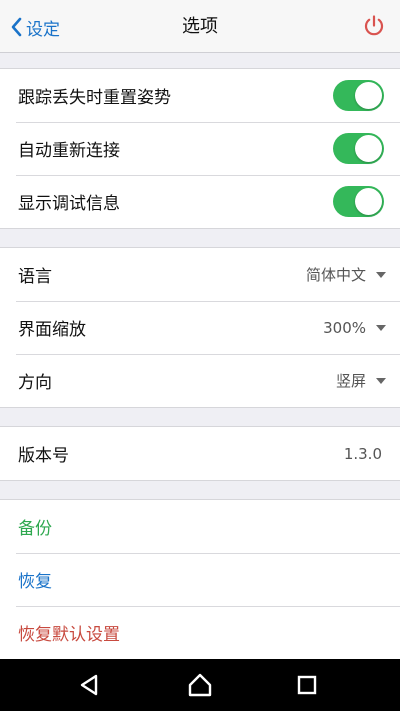 The width and height of the screenshot is (400, 711). I want to click on ui-scale-value: 300%, so click(344, 327).